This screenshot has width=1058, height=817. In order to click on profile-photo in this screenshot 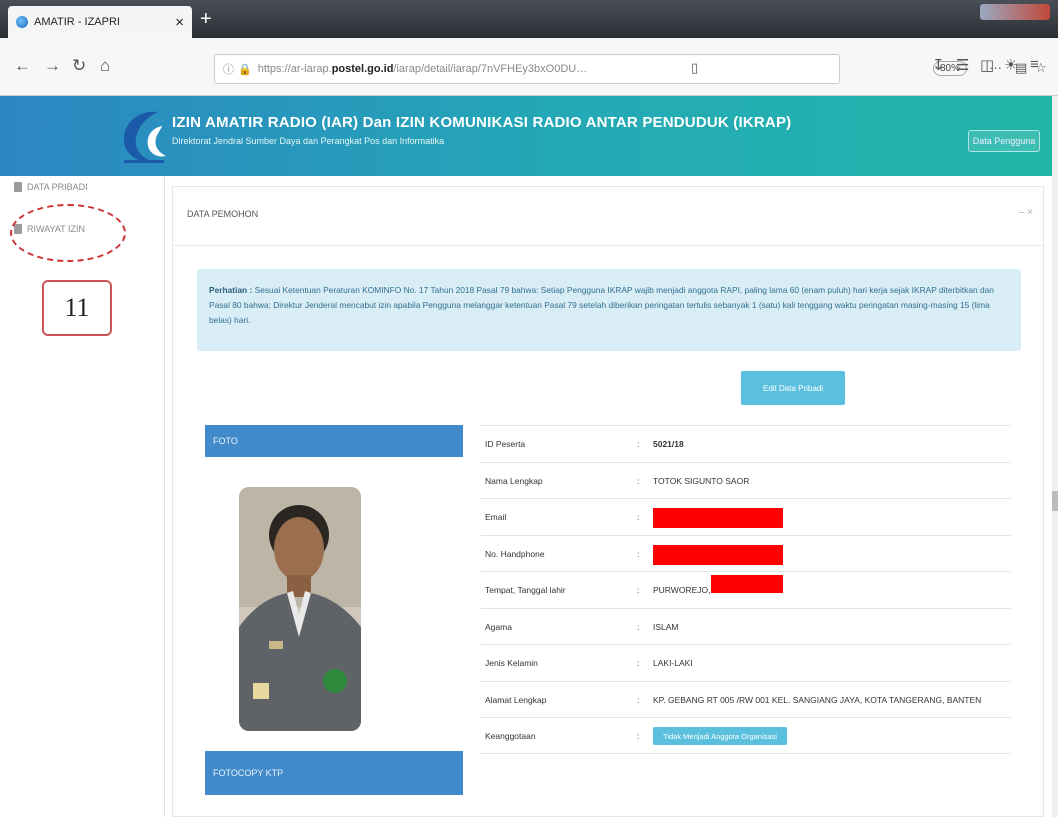, I will do `click(300, 609)`.